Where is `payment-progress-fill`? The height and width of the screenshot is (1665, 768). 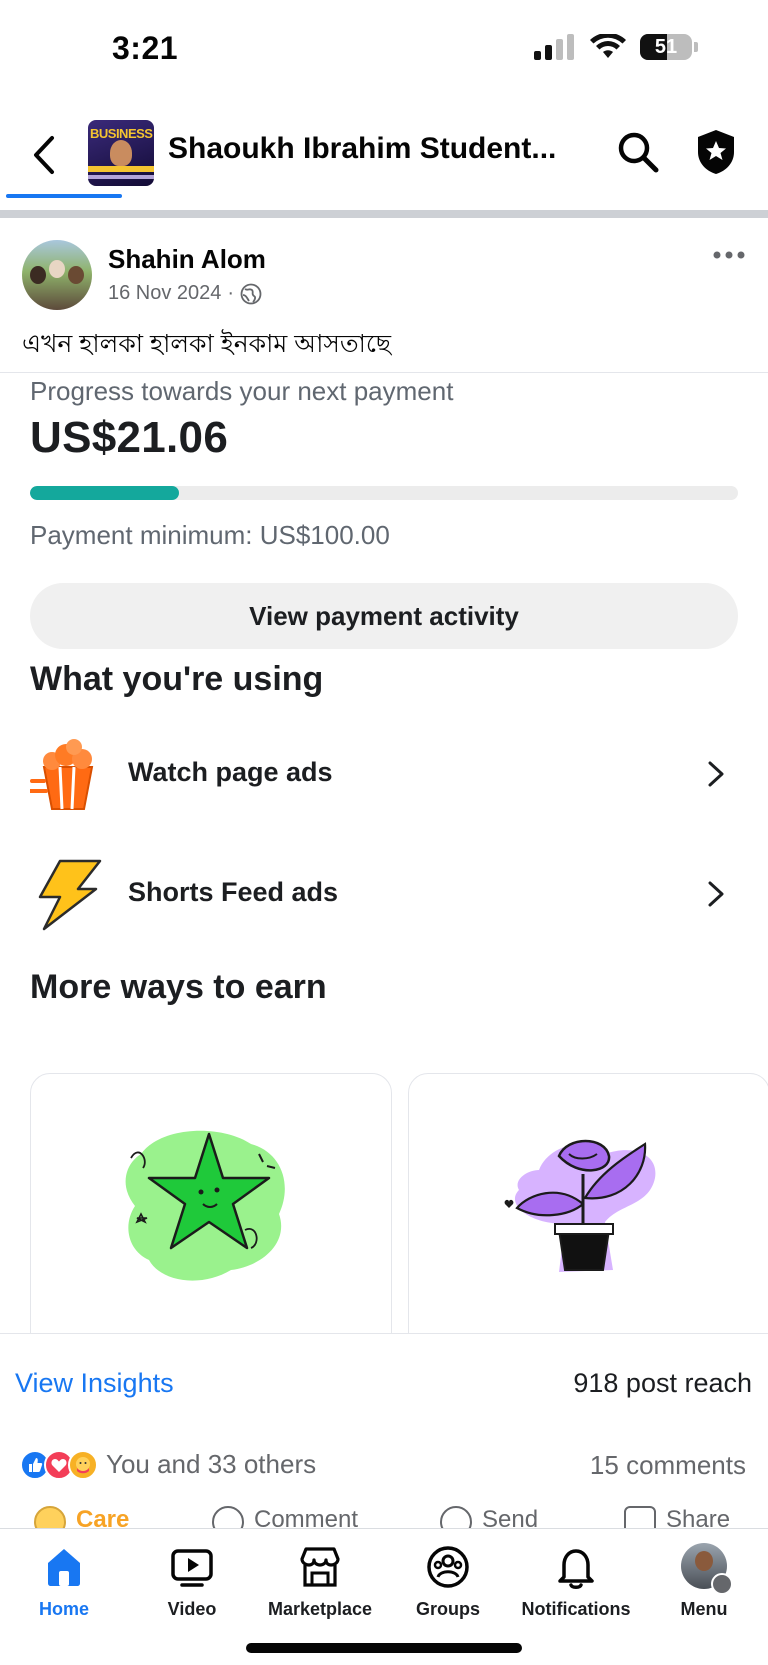
payment-progress-fill is located at coordinates (104, 493).